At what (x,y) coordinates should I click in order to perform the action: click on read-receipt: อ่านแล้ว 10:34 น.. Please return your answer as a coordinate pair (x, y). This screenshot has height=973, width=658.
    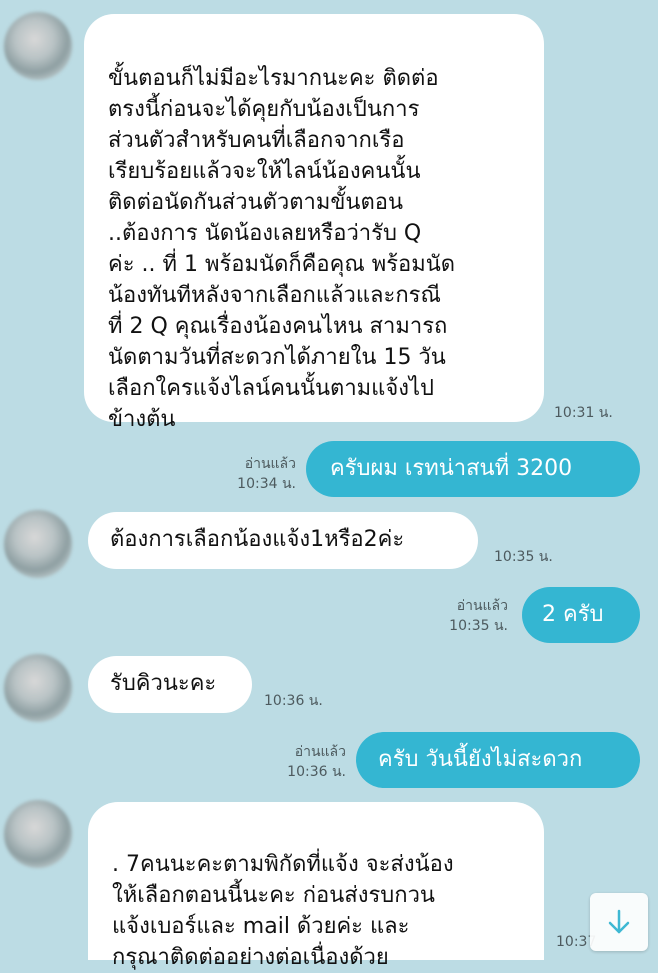
    Looking at the image, I should click on (259, 474).